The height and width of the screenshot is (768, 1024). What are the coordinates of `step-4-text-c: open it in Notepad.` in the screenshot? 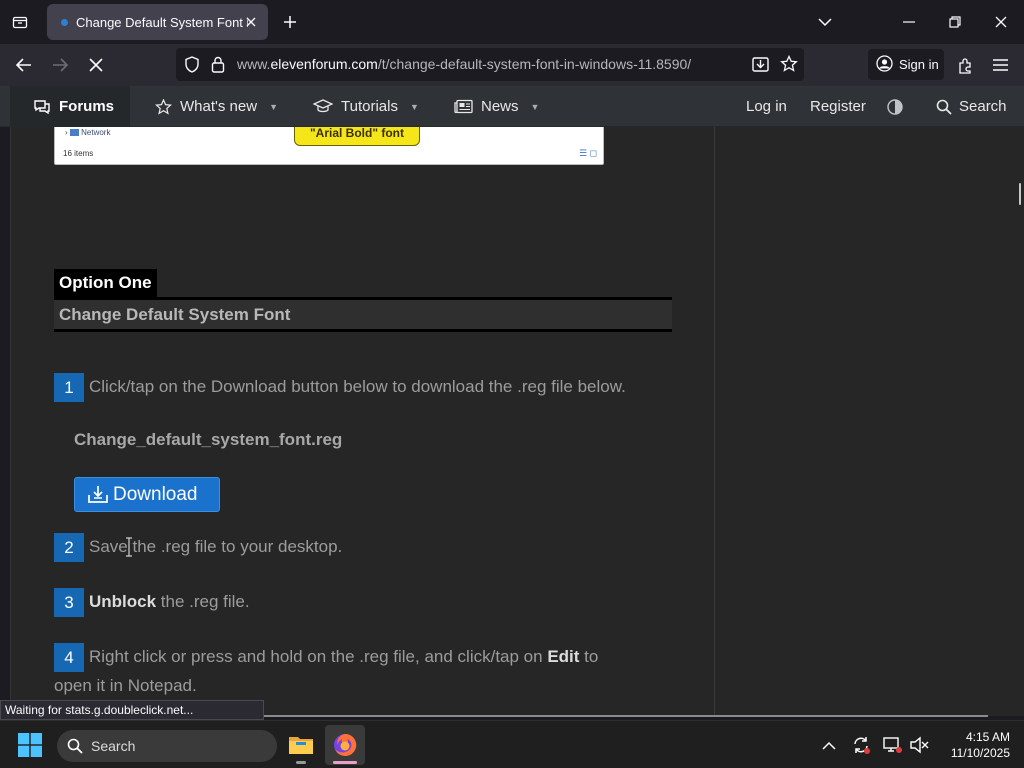 It's located at (125, 686).